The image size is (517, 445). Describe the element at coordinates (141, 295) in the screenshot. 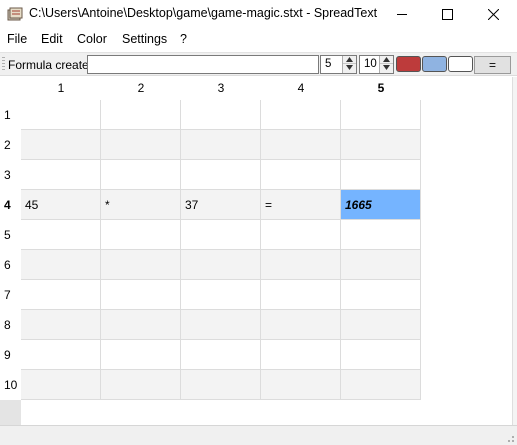

I see `cell-r7-c2` at that location.